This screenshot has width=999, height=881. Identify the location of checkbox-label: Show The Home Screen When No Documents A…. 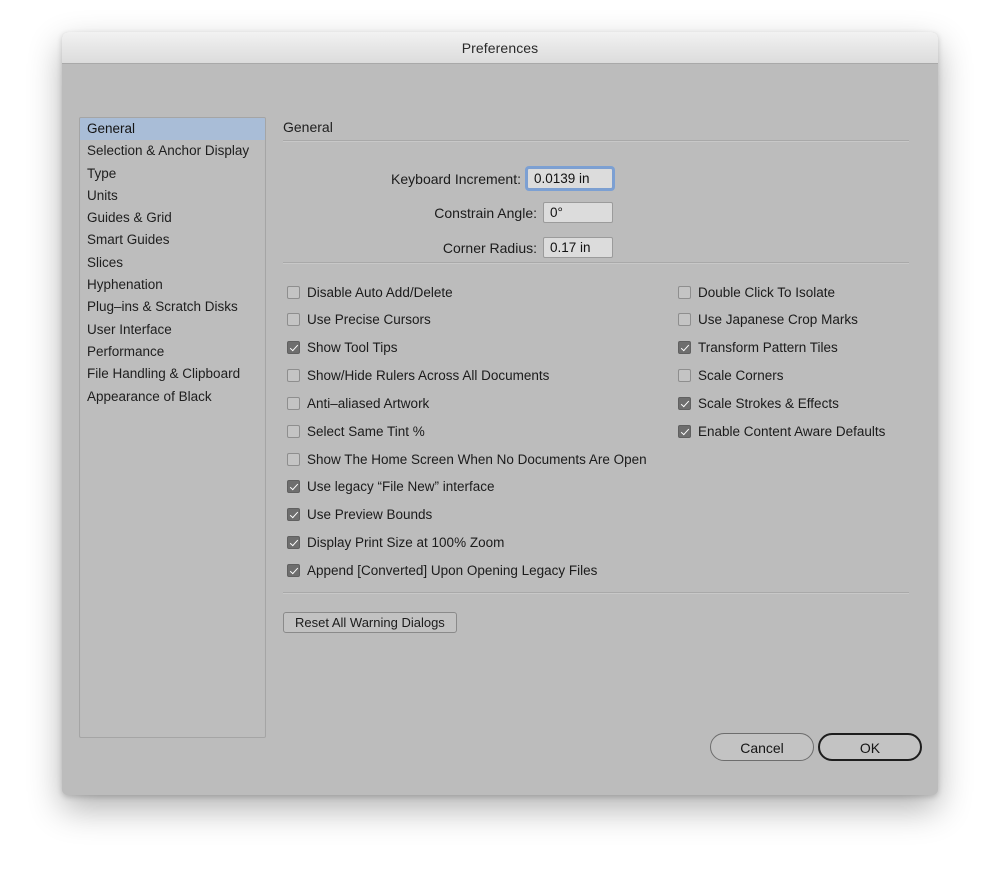
(477, 459).